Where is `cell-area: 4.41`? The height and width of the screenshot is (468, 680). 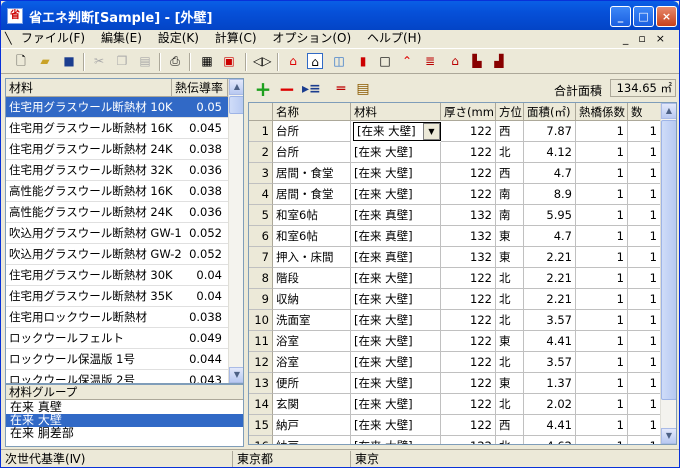
cell-area: 4.41 is located at coordinates (550, 425).